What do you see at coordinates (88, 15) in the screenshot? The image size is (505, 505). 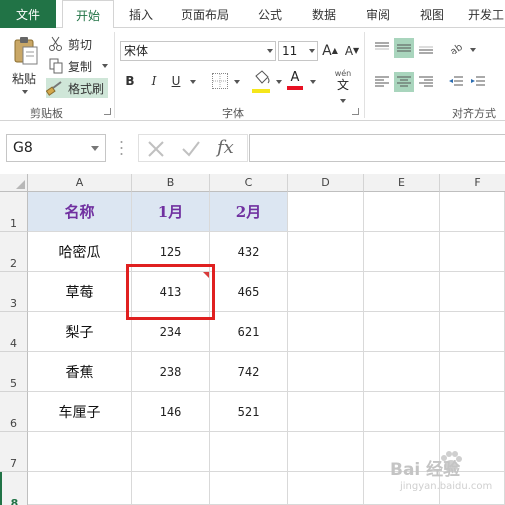 I see `tab-home: 开始` at bounding box center [88, 15].